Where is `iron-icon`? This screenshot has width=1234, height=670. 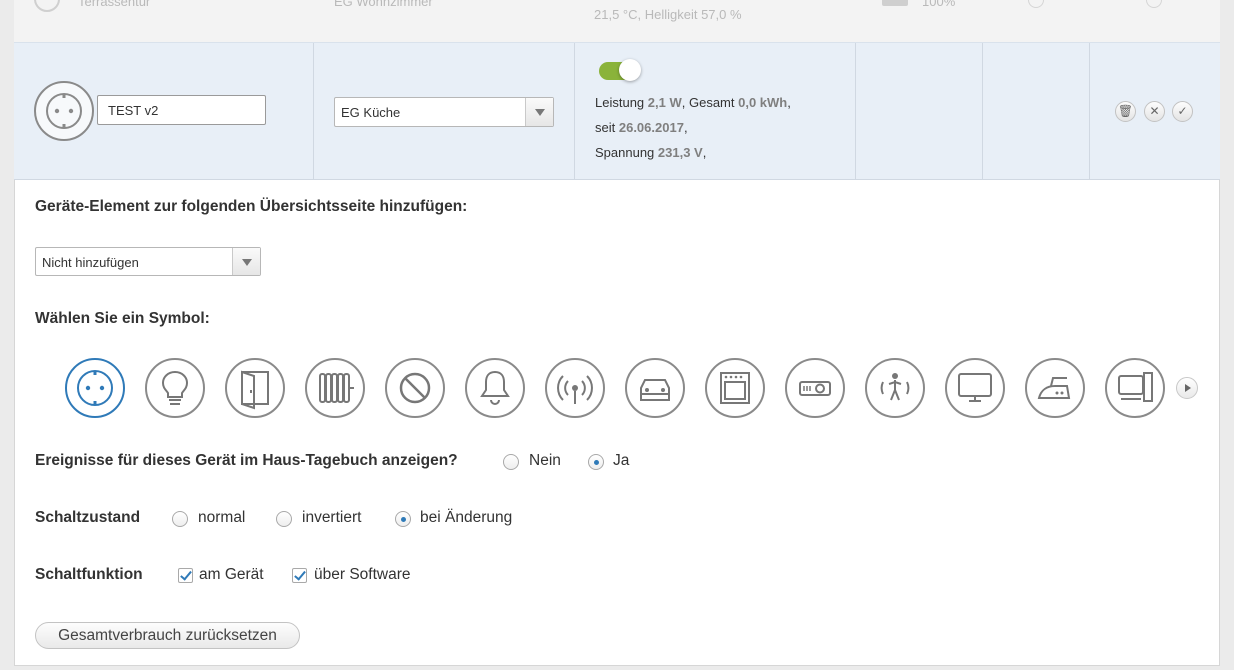
iron-icon is located at coordinates (1055, 388).